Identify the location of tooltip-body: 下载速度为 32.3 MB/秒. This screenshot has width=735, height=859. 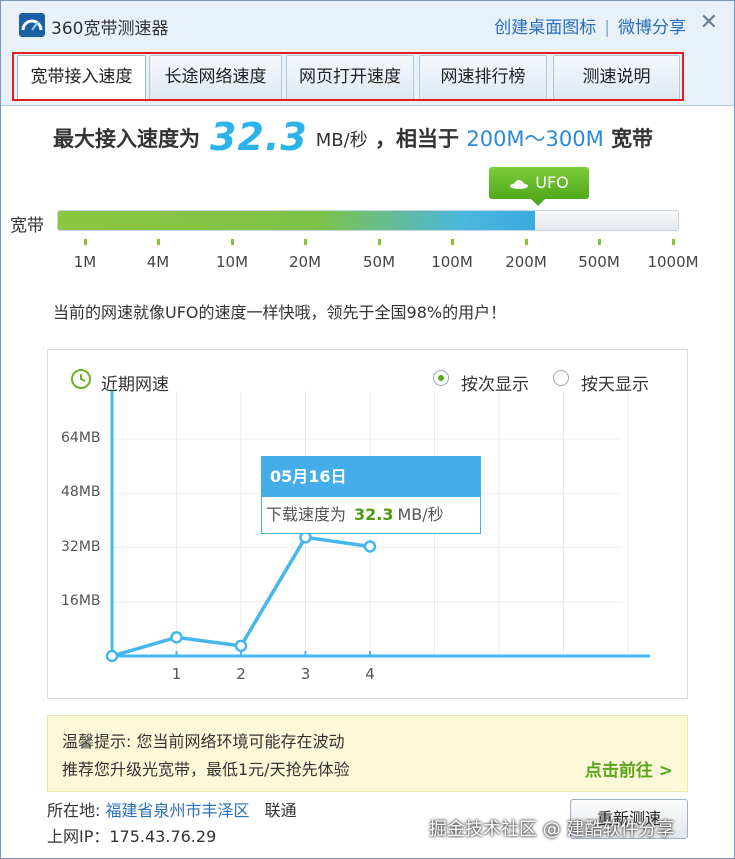
(371, 515).